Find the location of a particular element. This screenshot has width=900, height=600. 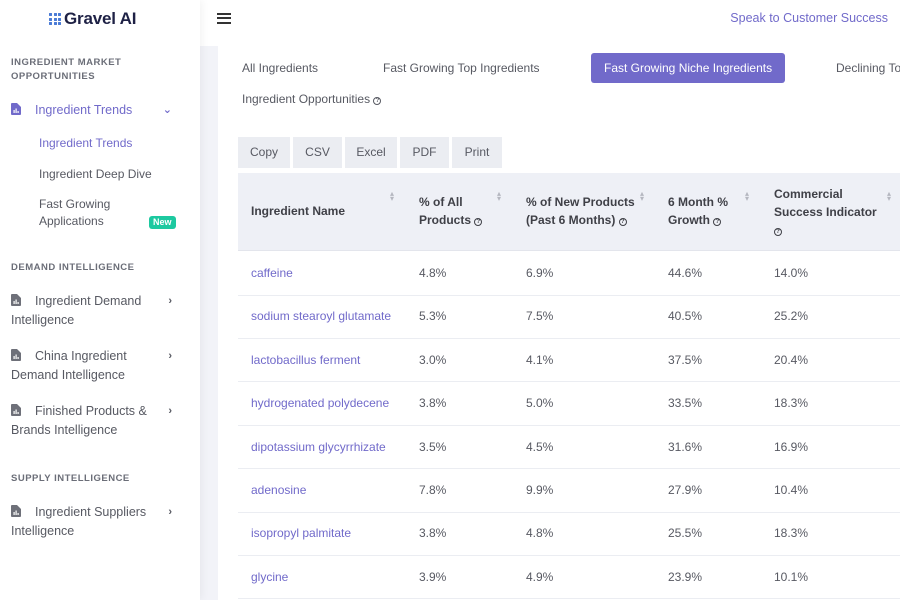

csv-button: CSV is located at coordinates (317, 152).